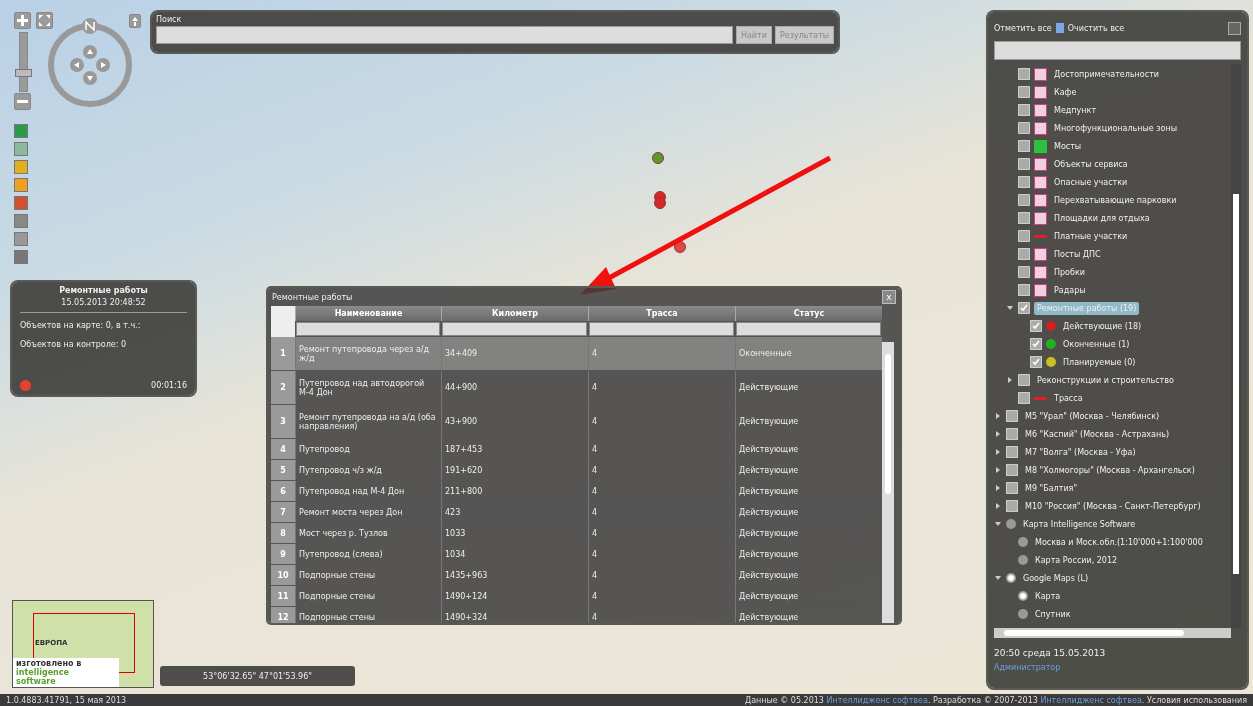 Image resolution: width=1253 pixels, height=706 pixels. I want to click on table-cell: 1033, so click(514, 533).